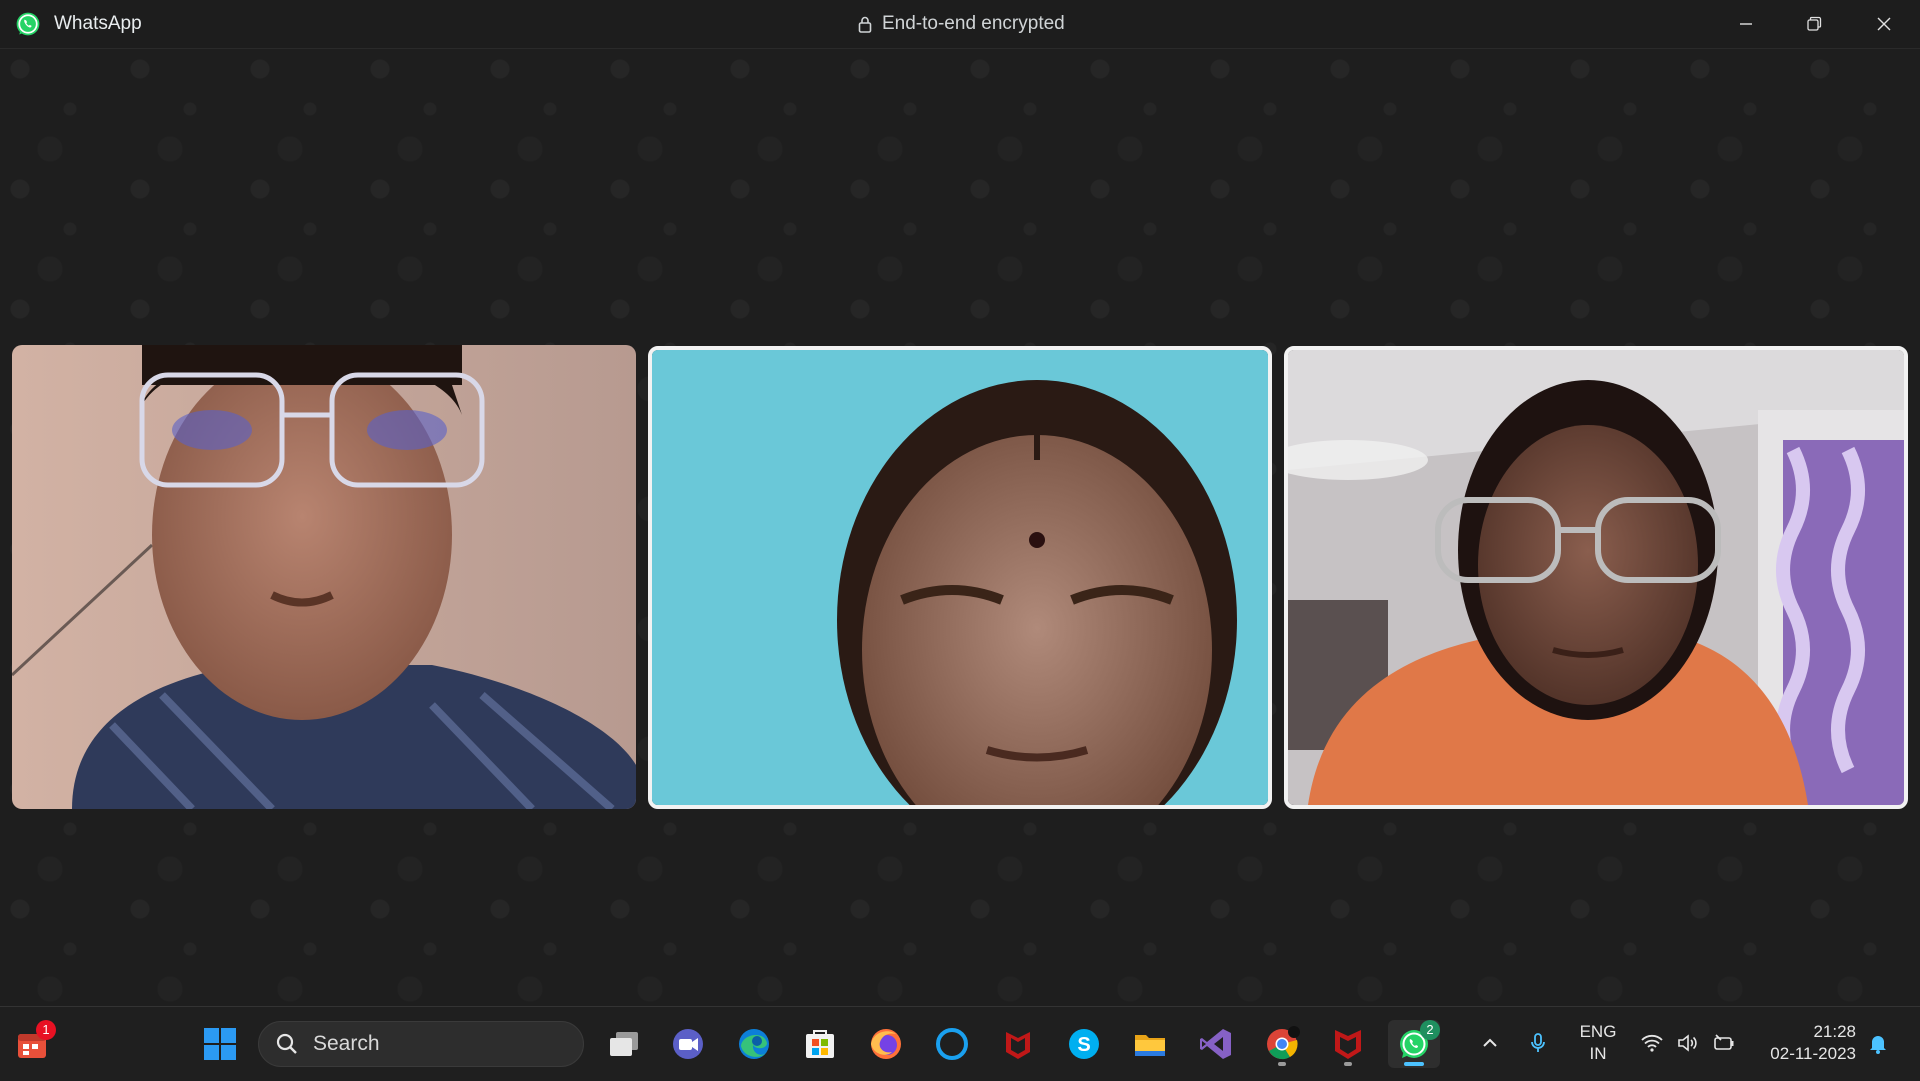 Image resolution: width=1920 pixels, height=1081 pixels. I want to click on app-title: WhatsApp, so click(98, 23).